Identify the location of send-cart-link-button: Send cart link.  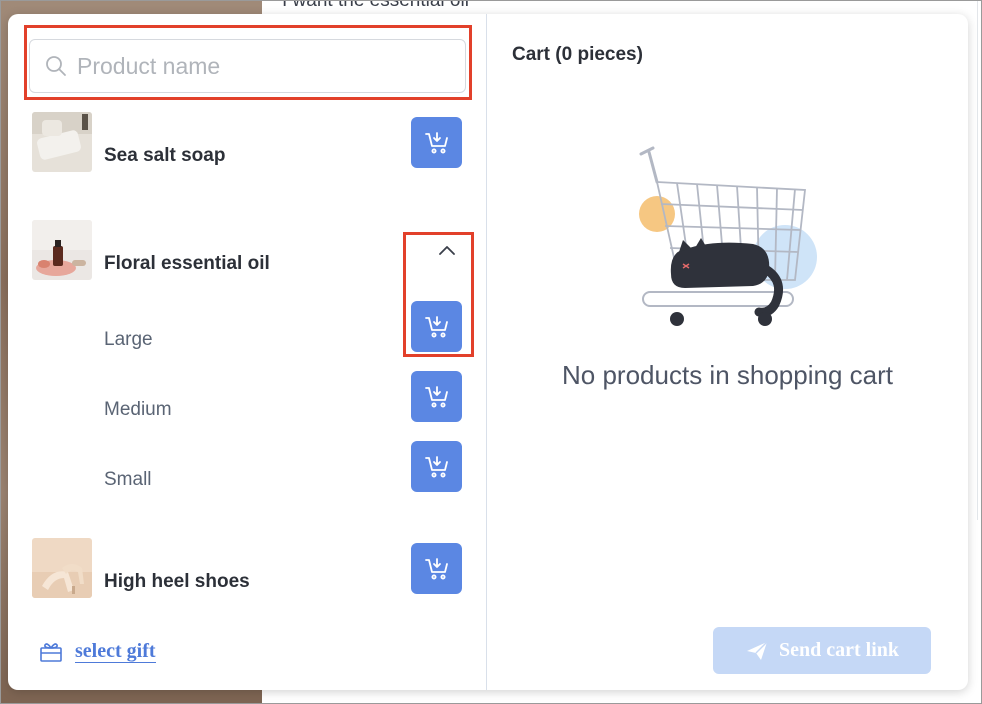
(822, 650).